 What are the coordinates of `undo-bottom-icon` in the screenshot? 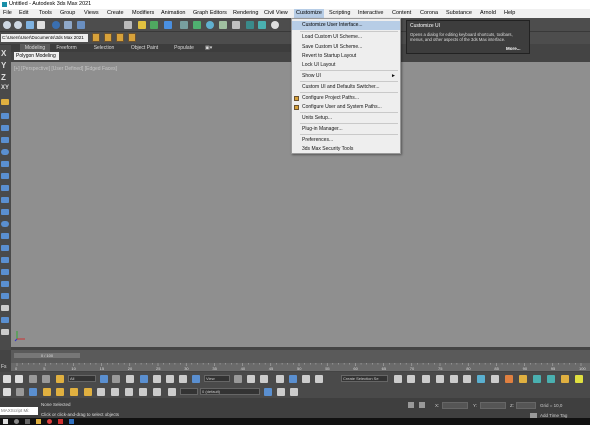 It's located at (7, 379).